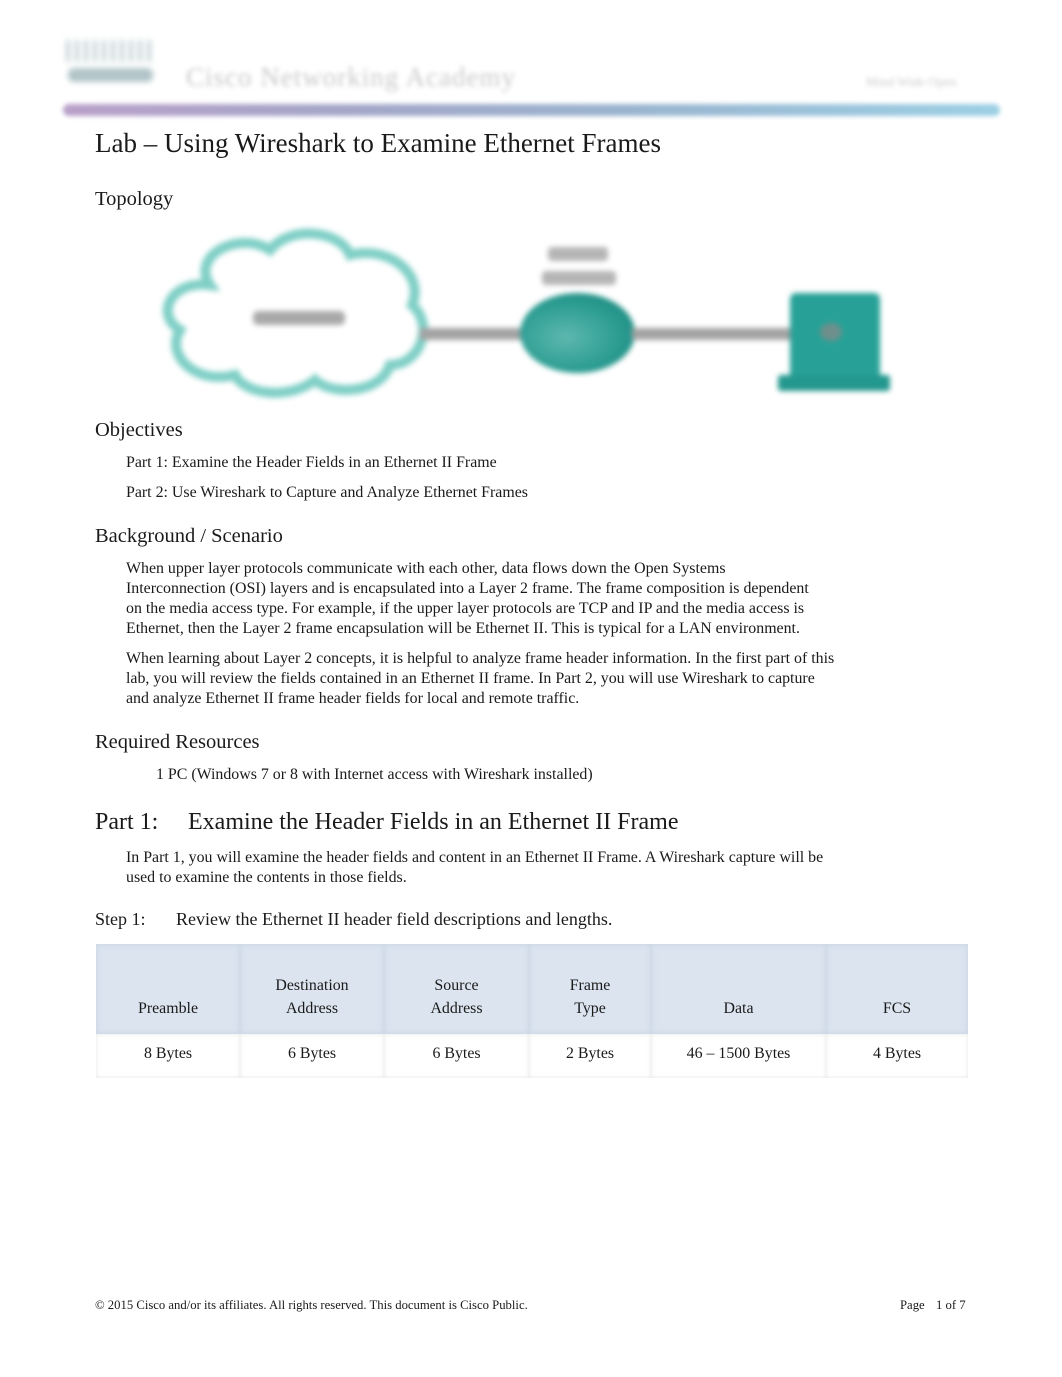 The height and width of the screenshot is (1377, 1062). What do you see at coordinates (951, 1305) in the screenshot?
I see `page-number: 1 of 7` at bounding box center [951, 1305].